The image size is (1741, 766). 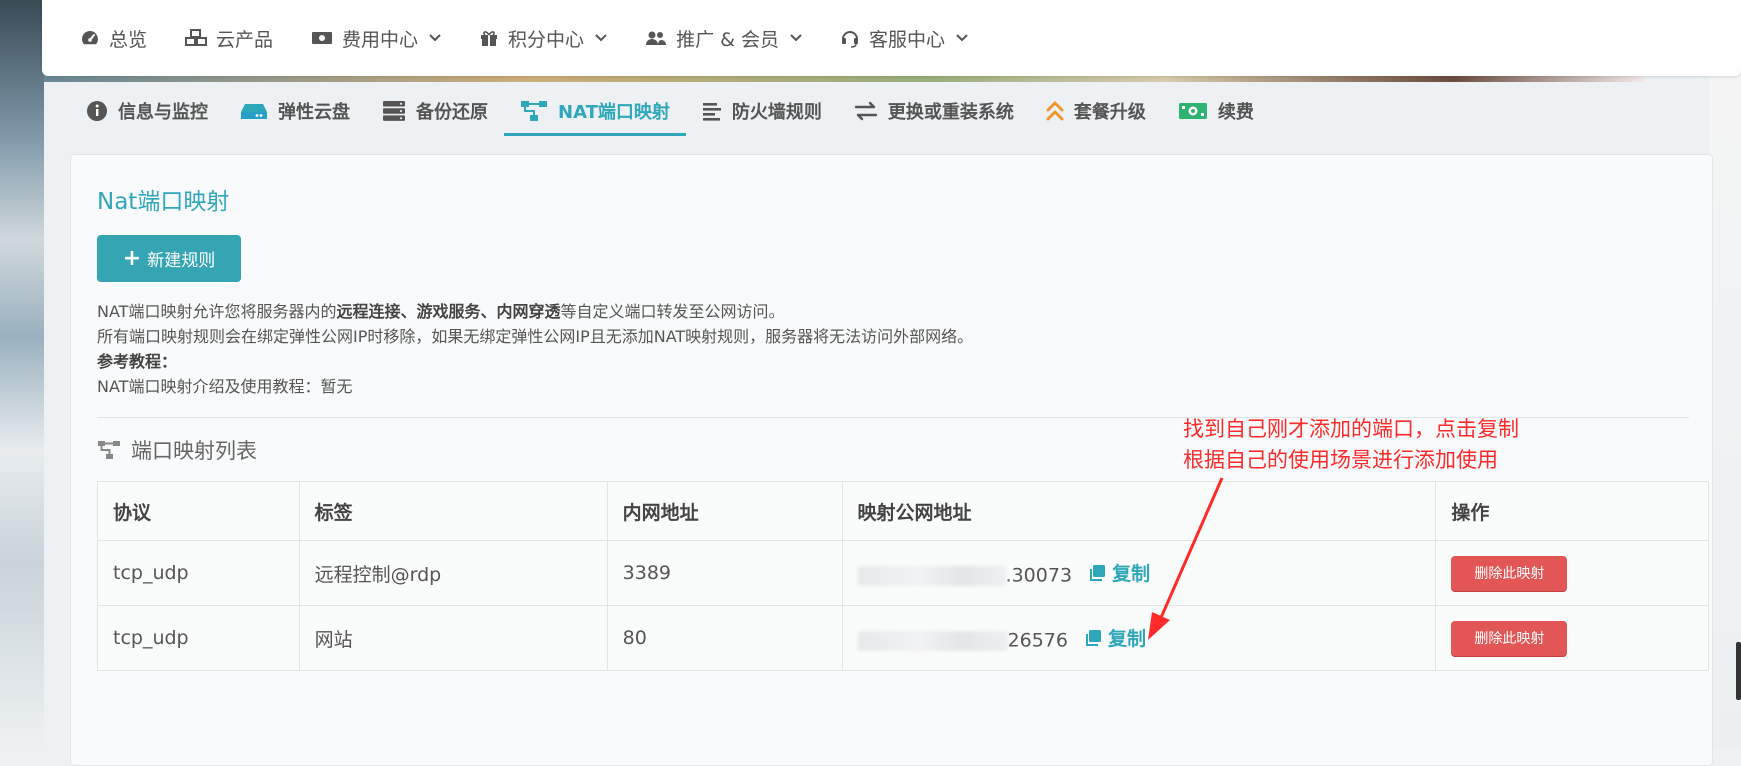 I want to click on info-circle-icon, so click(x=97, y=111).